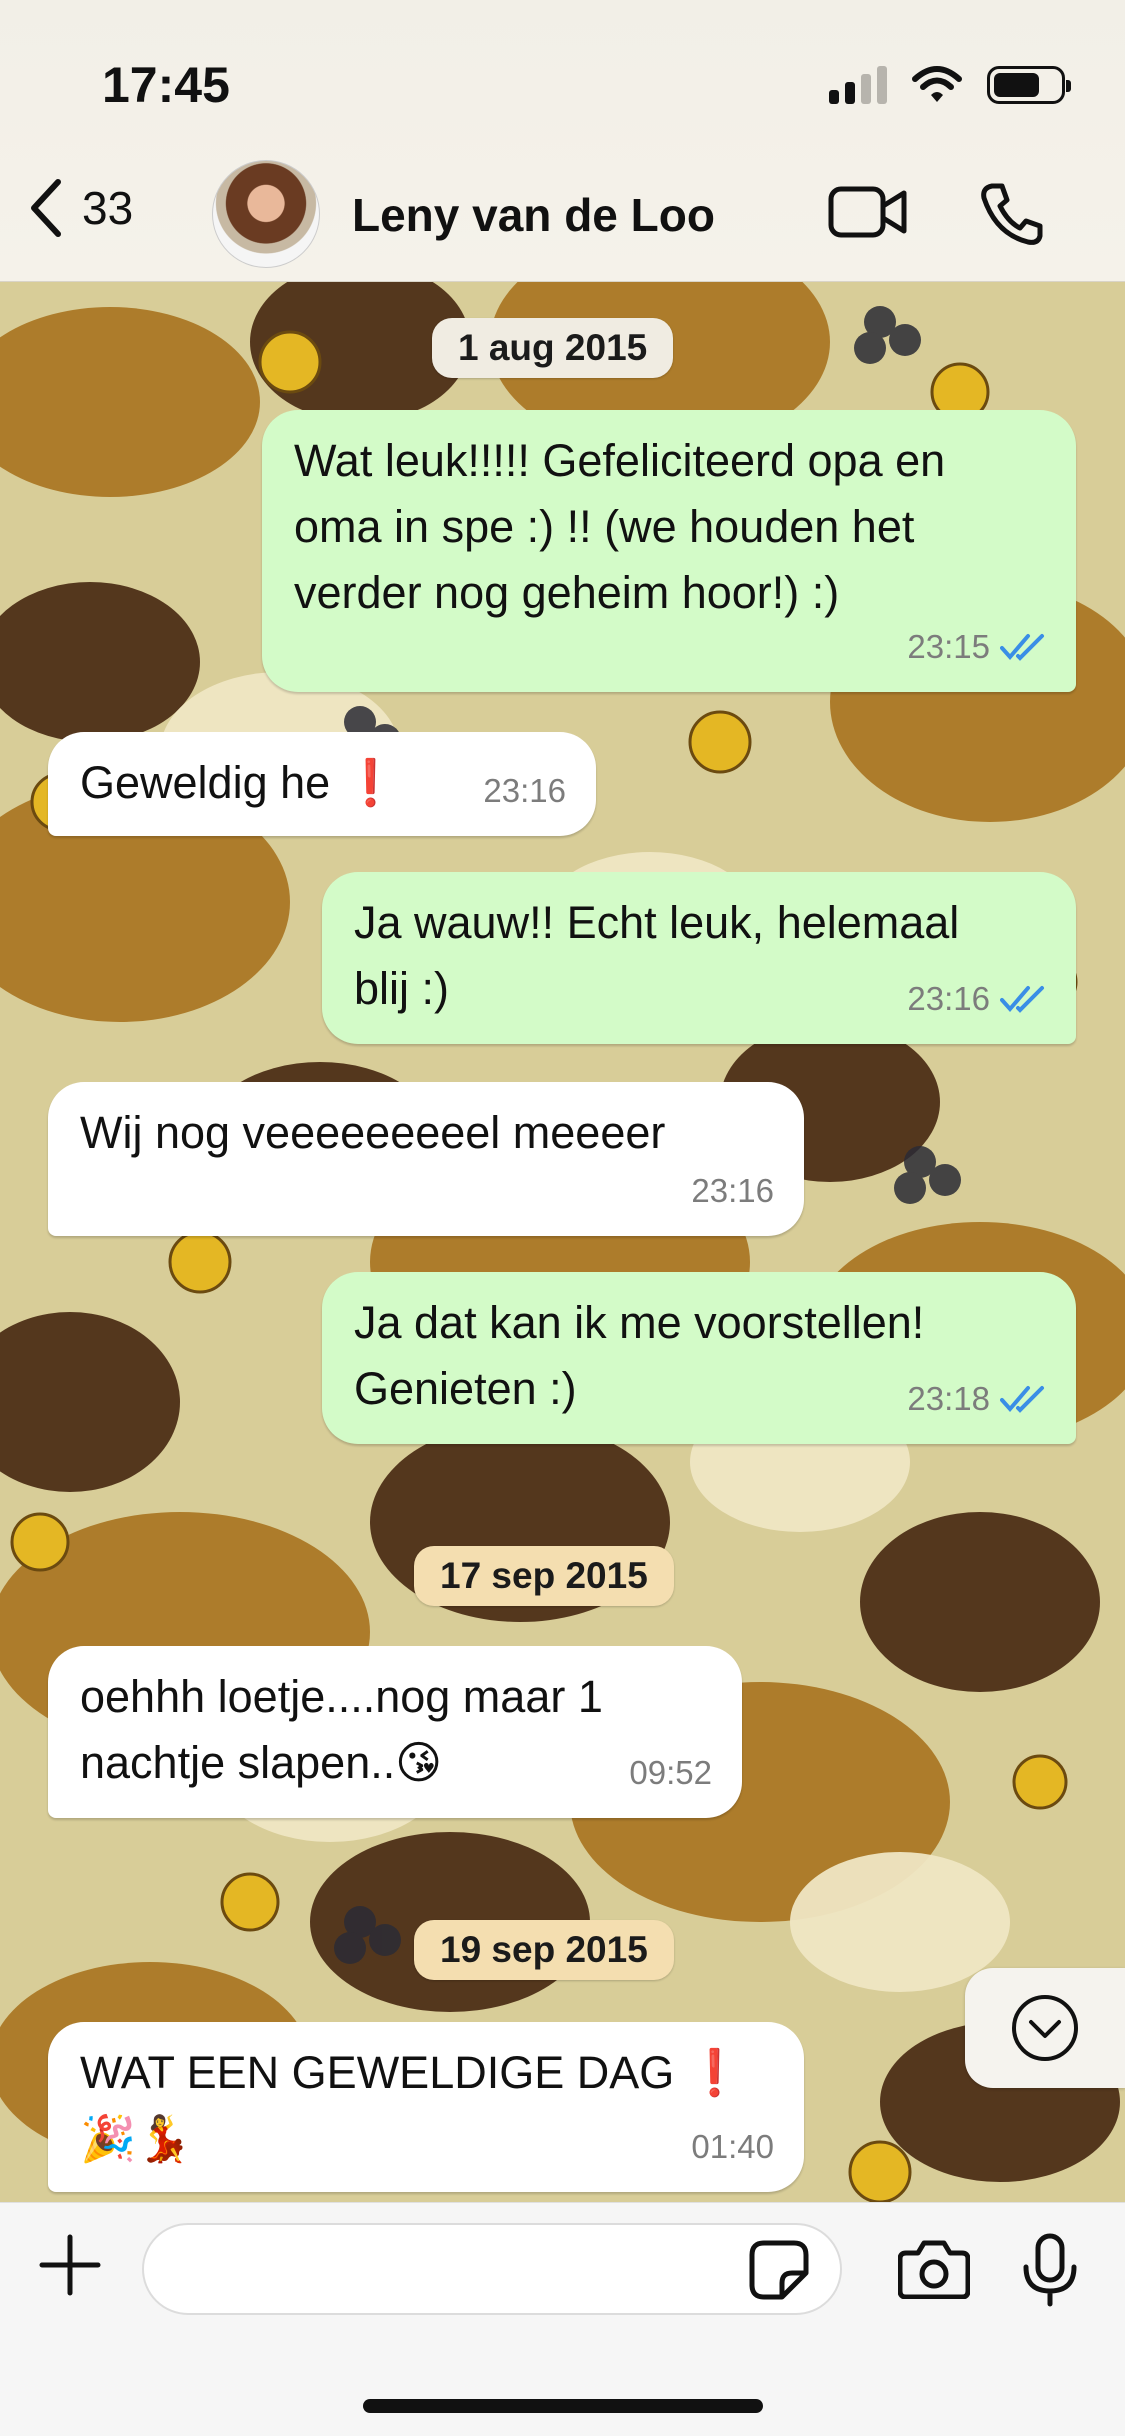  Describe the element at coordinates (266, 214) in the screenshot. I see `contact-avatar` at that location.